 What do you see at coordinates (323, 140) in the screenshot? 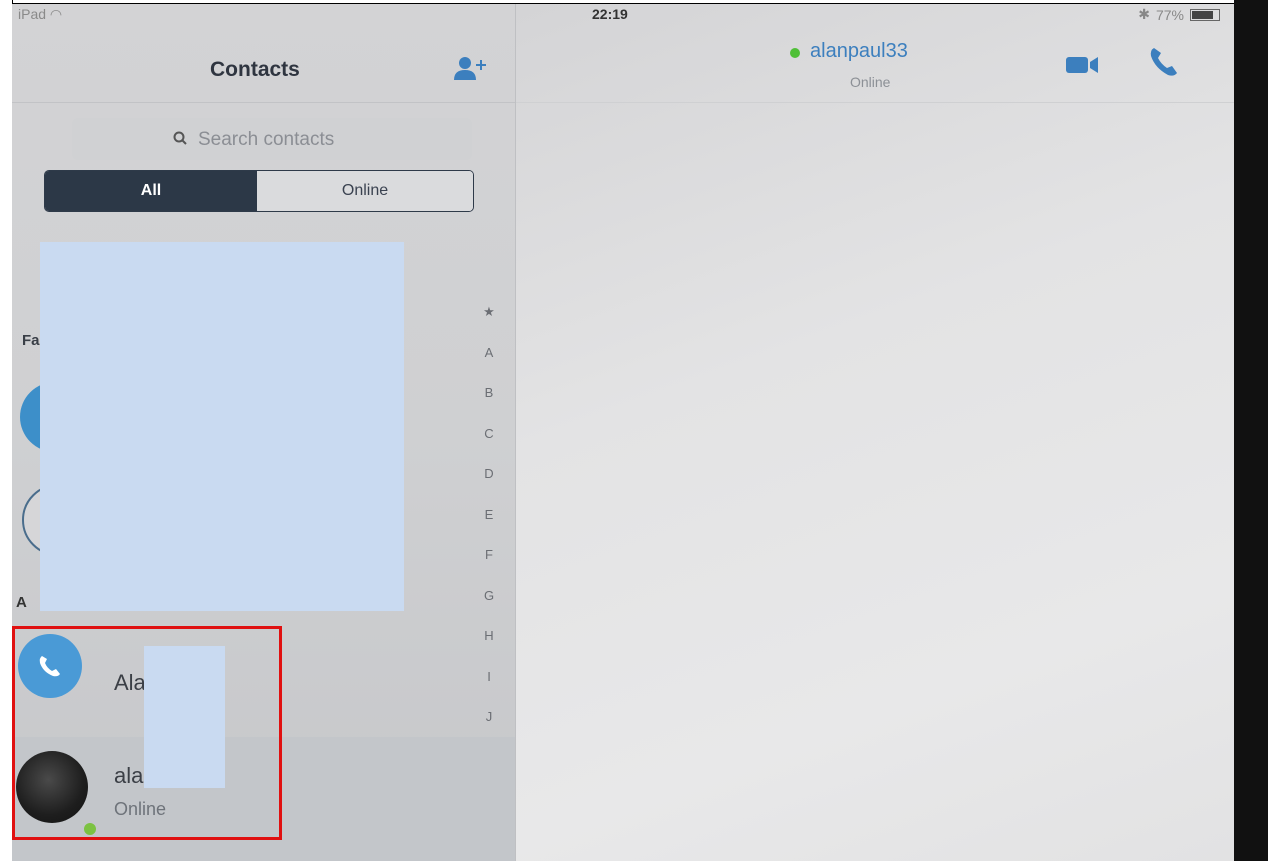
I see `search-input` at bounding box center [323, 140].